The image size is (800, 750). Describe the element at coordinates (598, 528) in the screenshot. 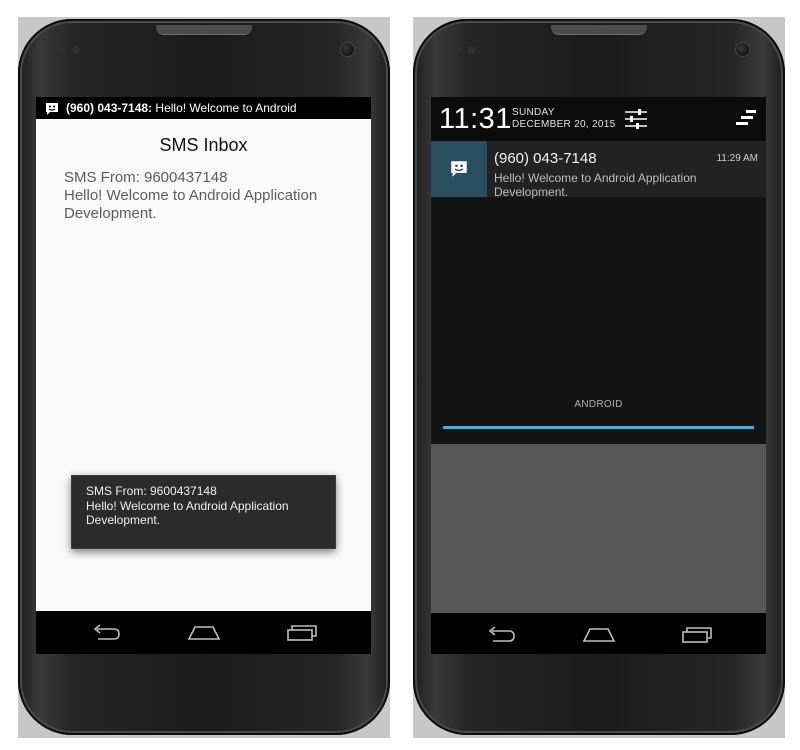

I see `dimmed-background` at that location.